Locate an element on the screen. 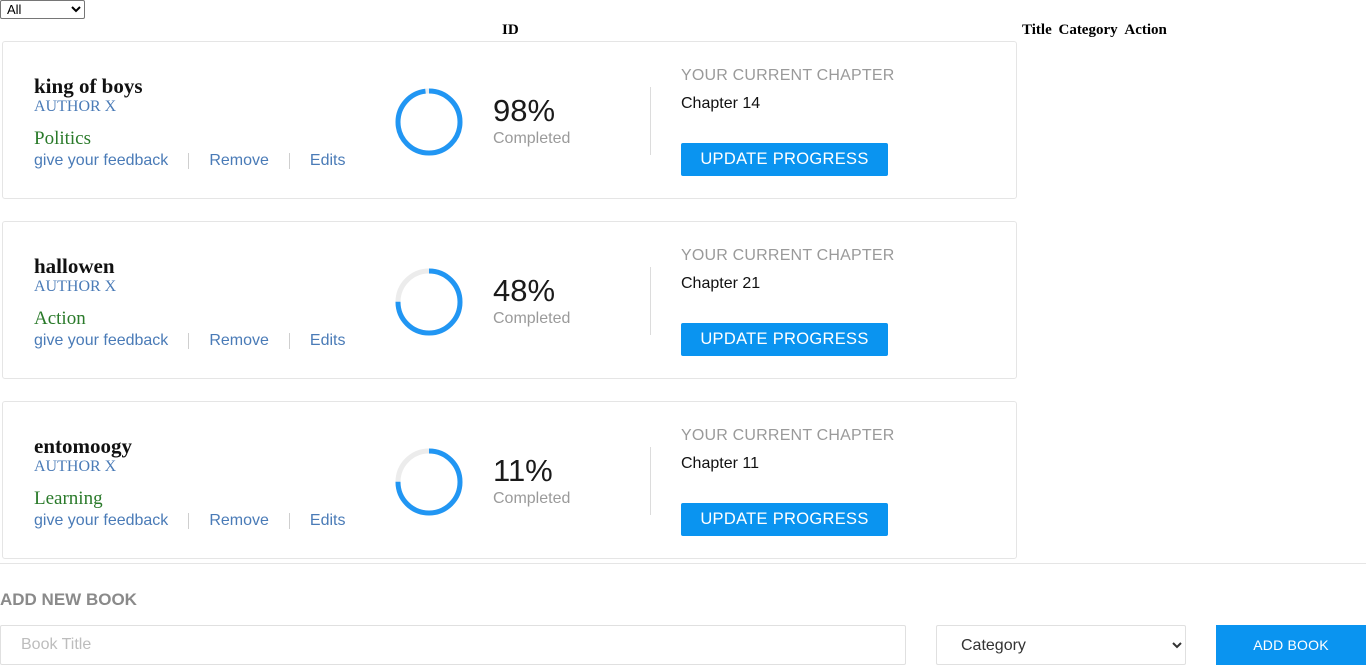  column-header-id: ID is located at coordinates (510, 30).